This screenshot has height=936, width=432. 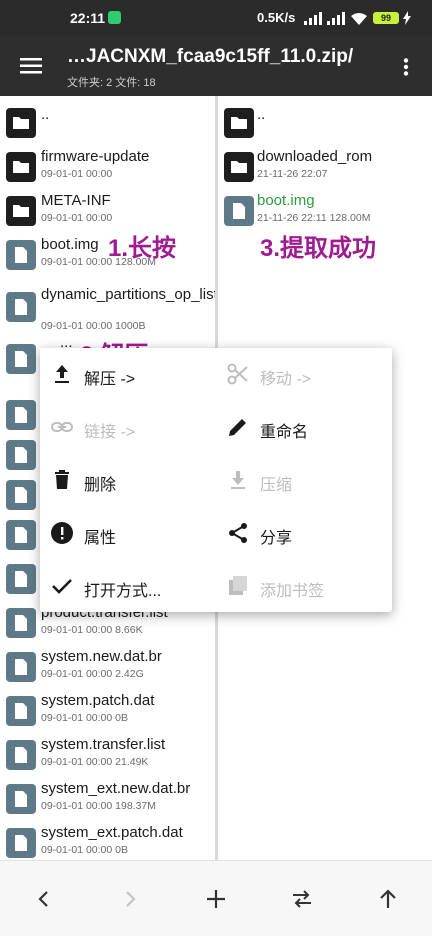 What do you see at coordinates (210, 56) in the screenshot?
I see `page-title: …JACNXM_fcaa9c15ff_11.0.zip/` at bounding box center [210, 56].